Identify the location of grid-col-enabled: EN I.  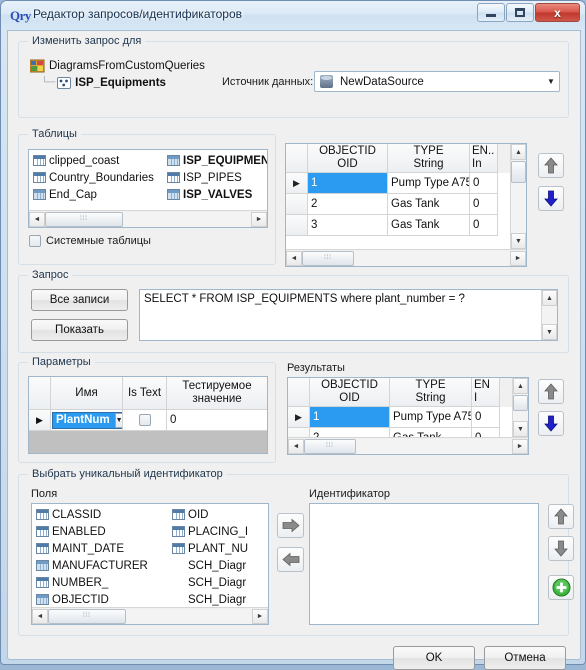
(486, 392).